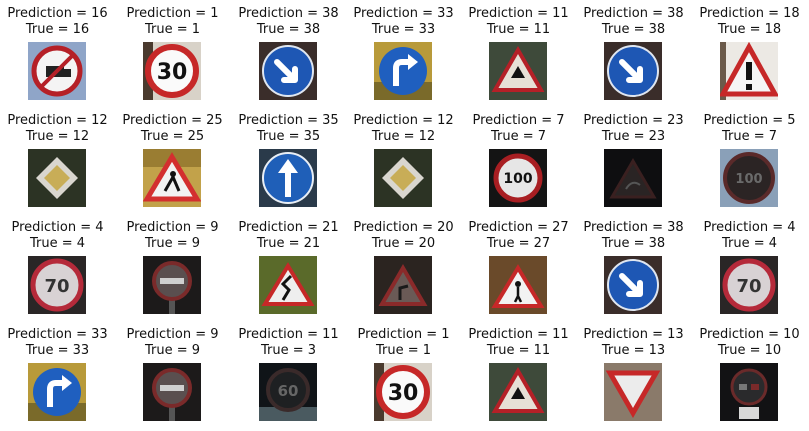 This screenshot has height=431, width=809. What do you see at coordinates (633, 334) in the screenshot?
I see `prediction-label: Prediction = 13` at bounding box center [633, 334].